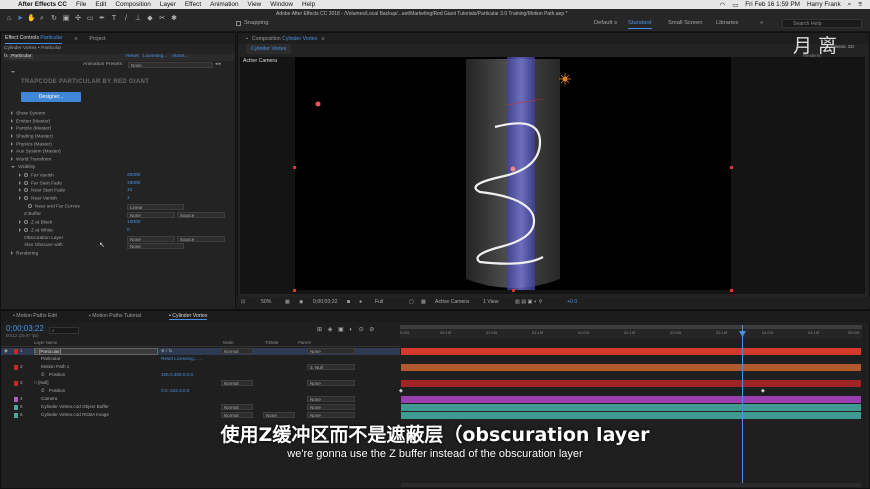 The width and height of the screenshot is (870, 489). Describe the element at coordinates (200, 367) in the screenshot. I see `layer-row-2: 2 Motion Path 1 3. Null` at that location.